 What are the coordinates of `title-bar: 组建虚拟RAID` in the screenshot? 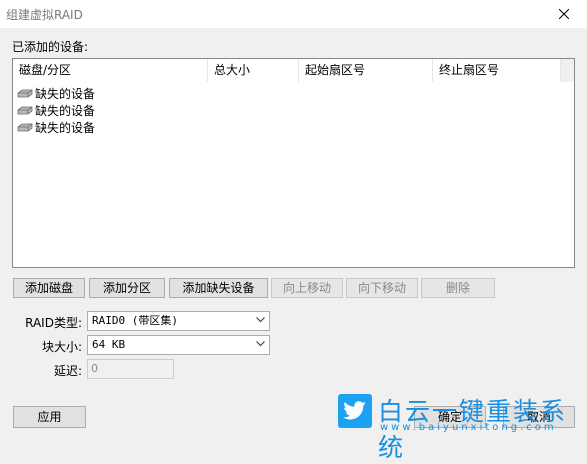 It's located at (293, 14).